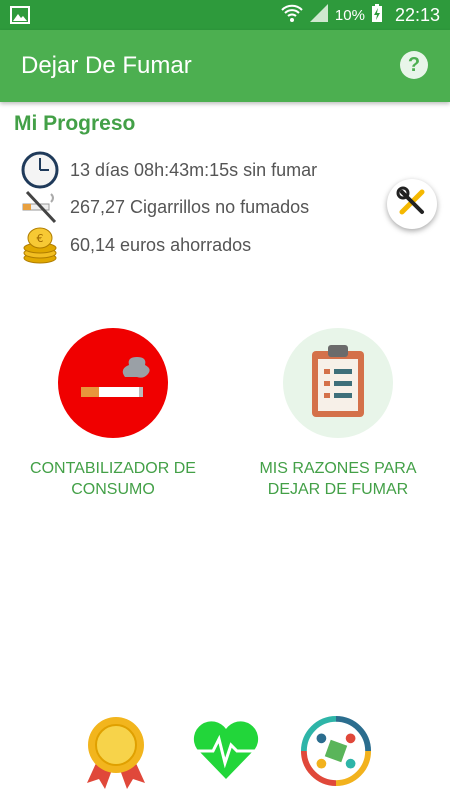  I want to click on clock-time: 22:13, so click(417, 14).